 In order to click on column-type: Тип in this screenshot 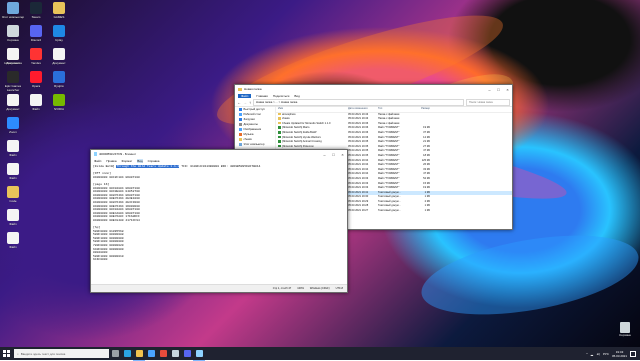, I will do `click(394, 109)`.